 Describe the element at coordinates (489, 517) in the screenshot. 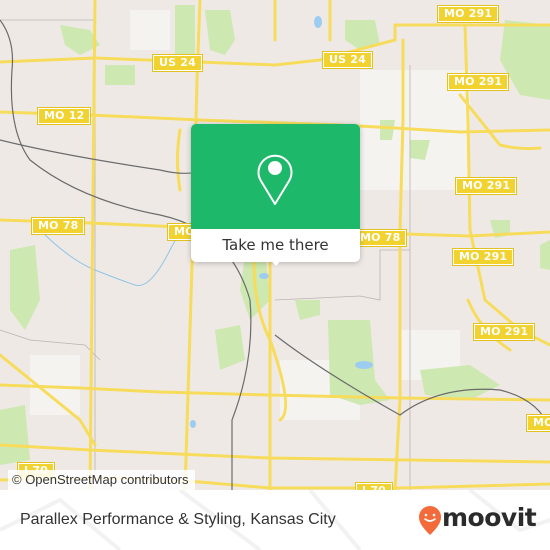

I see `moovit-wordmark: moovit` at that location.